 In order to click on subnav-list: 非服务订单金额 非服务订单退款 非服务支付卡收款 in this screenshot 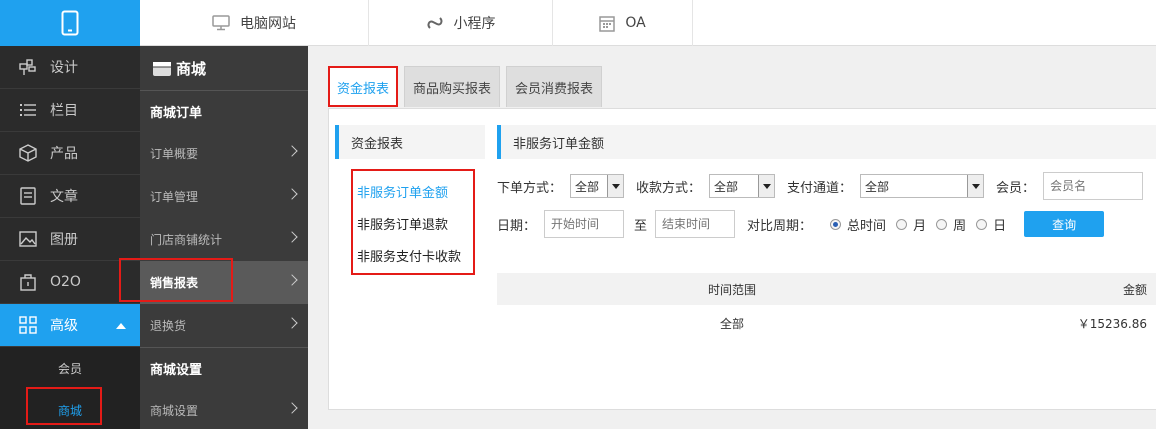, I will do `click(413, 222)`.